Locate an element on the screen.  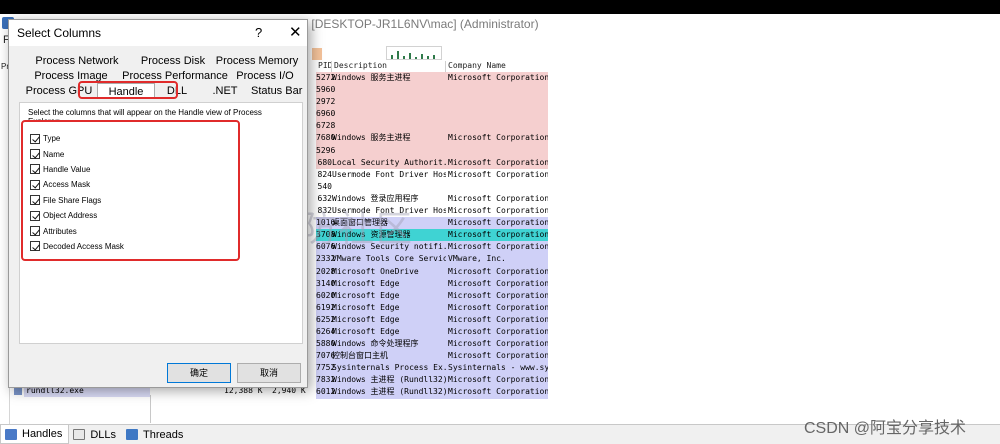
dialog-titlebar: Select Columns ? ✕ is located at coordinates (158, 33).